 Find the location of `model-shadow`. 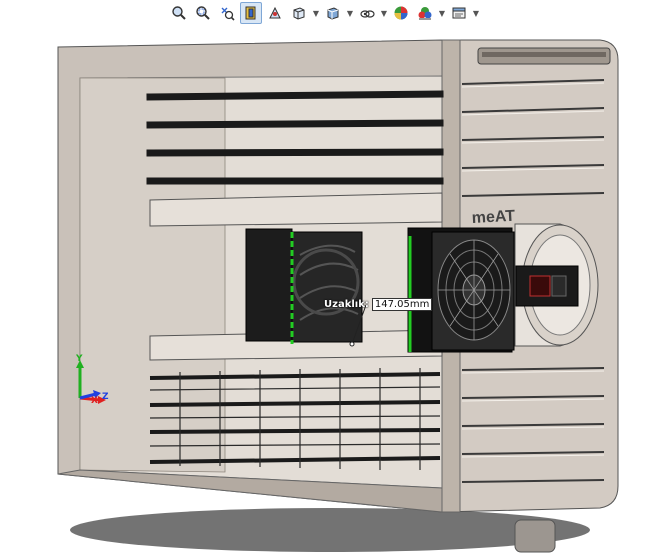

model-shadow is located at coordinates (330, 530).